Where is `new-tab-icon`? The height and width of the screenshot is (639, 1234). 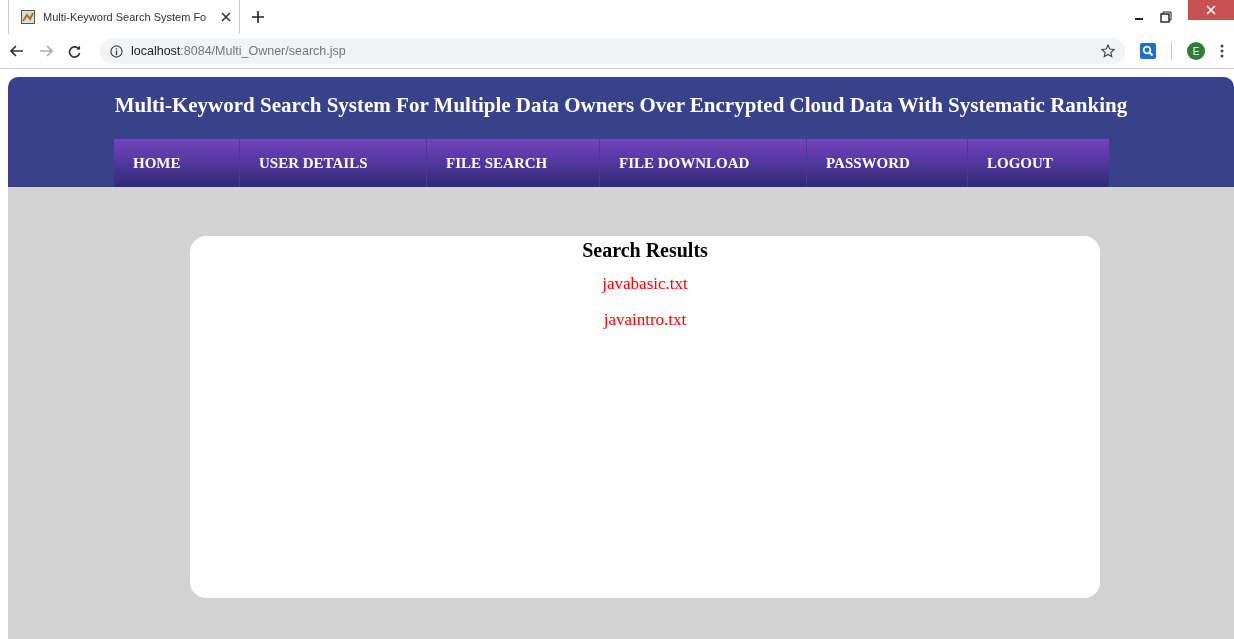
new-tab-icon is located at coordinates (258, 17).